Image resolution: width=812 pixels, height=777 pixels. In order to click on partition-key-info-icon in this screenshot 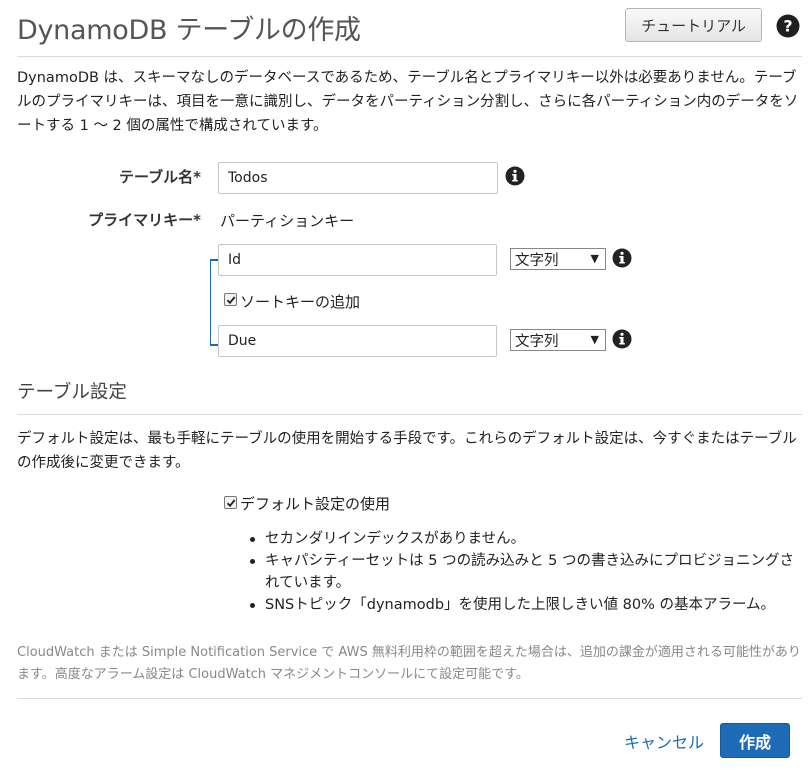, I will do `click(622, 258)`.